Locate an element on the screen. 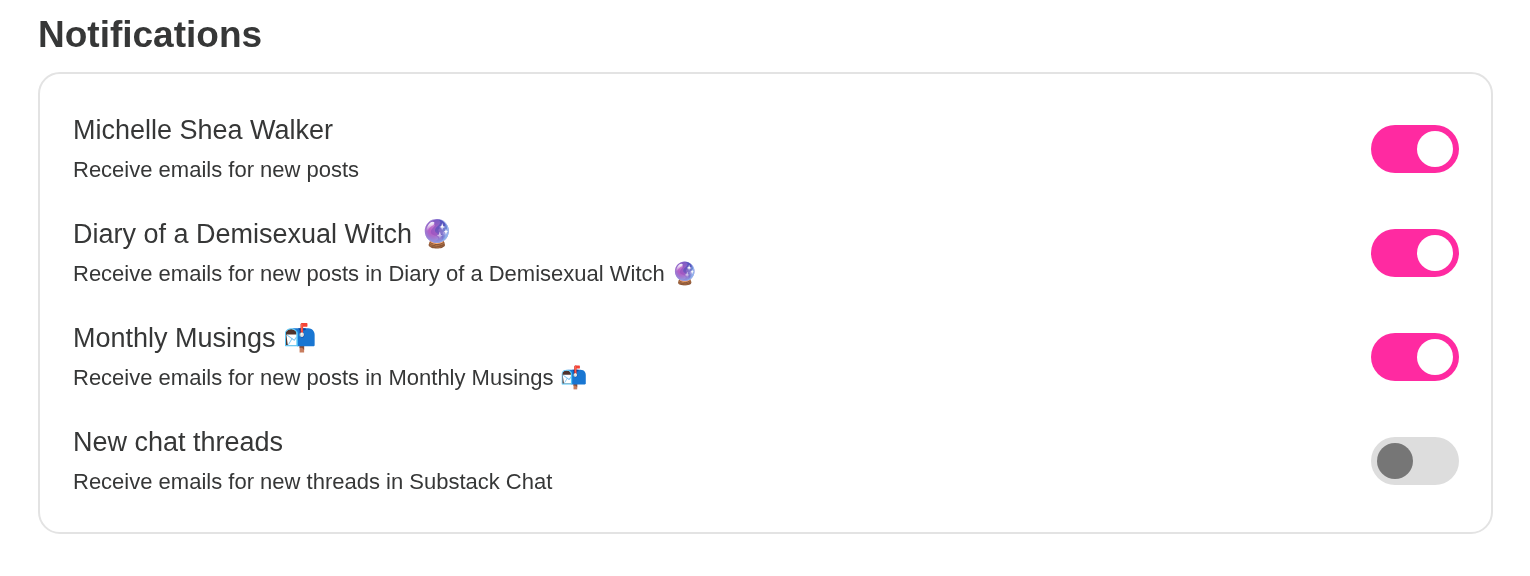  setting-title: Monthly Musings 📬 is located at coordinates (195, 338).